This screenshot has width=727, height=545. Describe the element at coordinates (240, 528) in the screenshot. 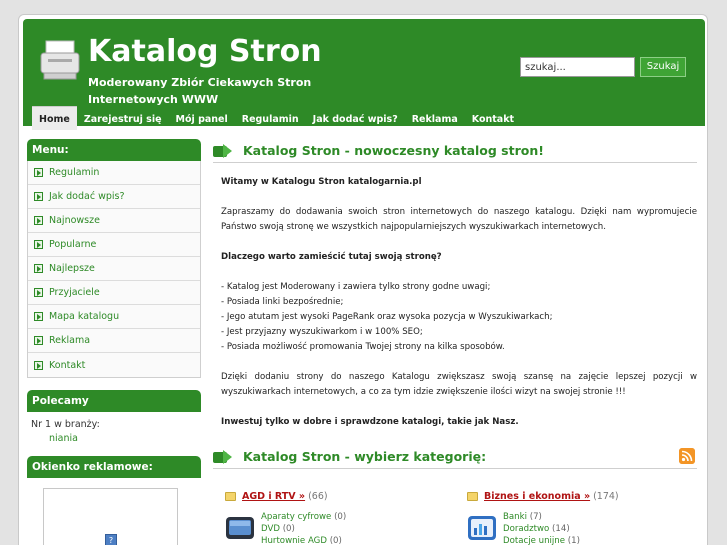

I see `tv-icon` at that location.